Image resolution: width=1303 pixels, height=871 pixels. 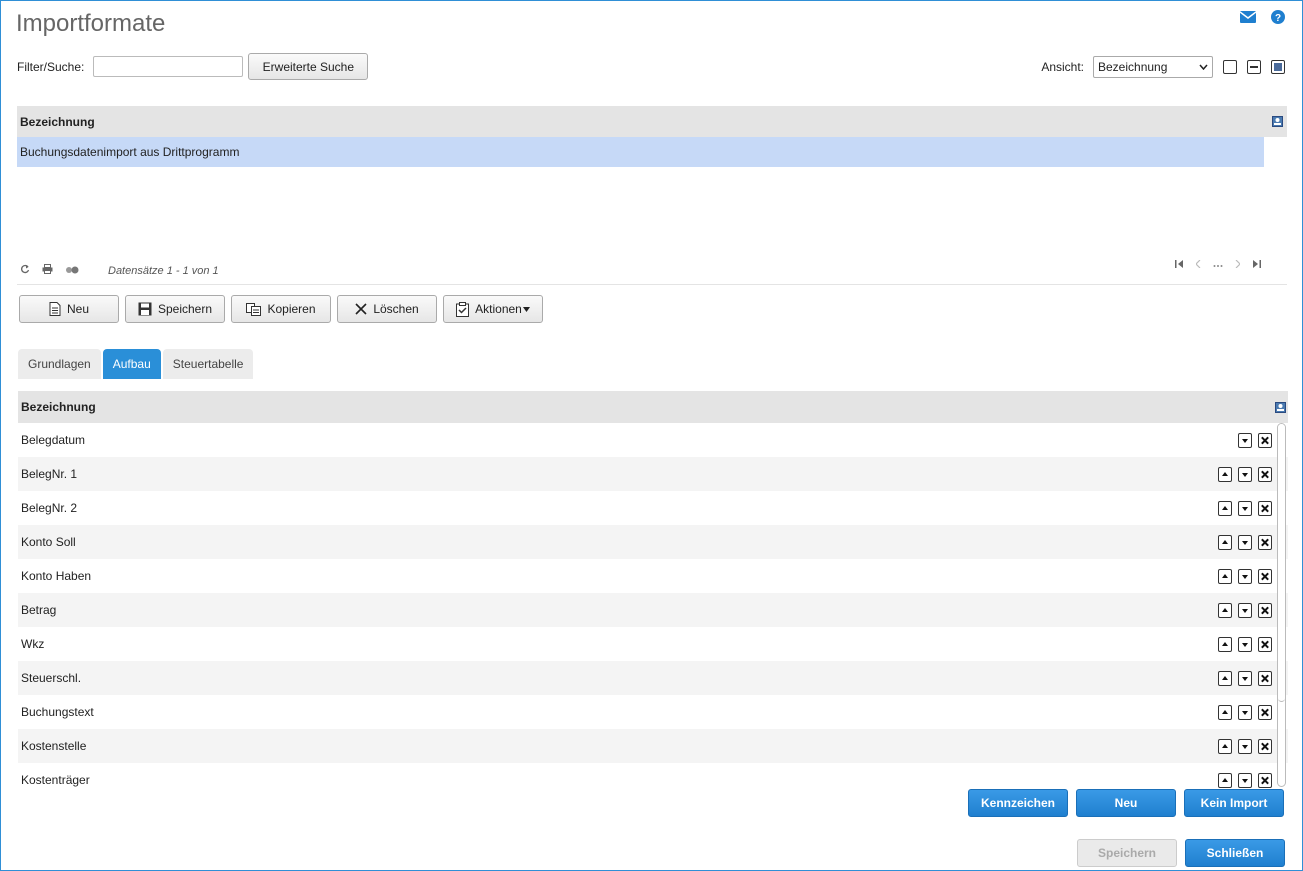 What do you see at coordinates (1018, 803) in the screenshot?
I see `flag-button: Kennzeichen` at bounding box center [1018, 803].